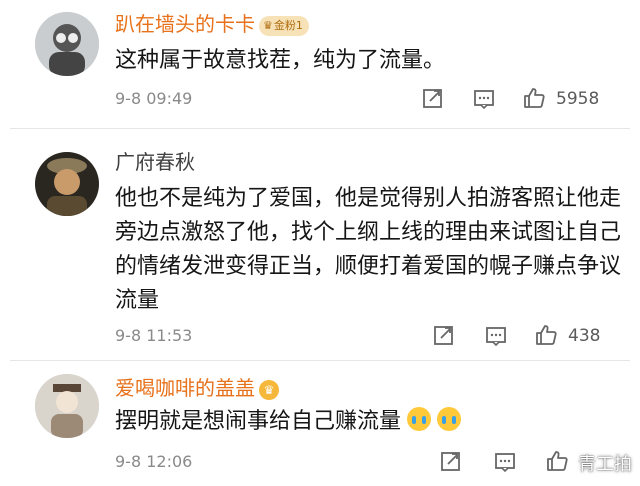 This screenshot has width=640, height=486. What do you see at coordinates (185, 24) in the screenshot?
I see `author-name: 趴在墙头的卡卡` at bounding box center [185, 24].